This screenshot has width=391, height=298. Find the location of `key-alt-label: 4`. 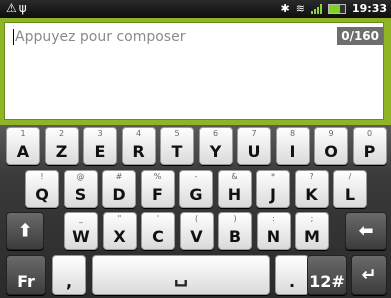

key-alt-label: 4 is located at coordinates (138, 133).